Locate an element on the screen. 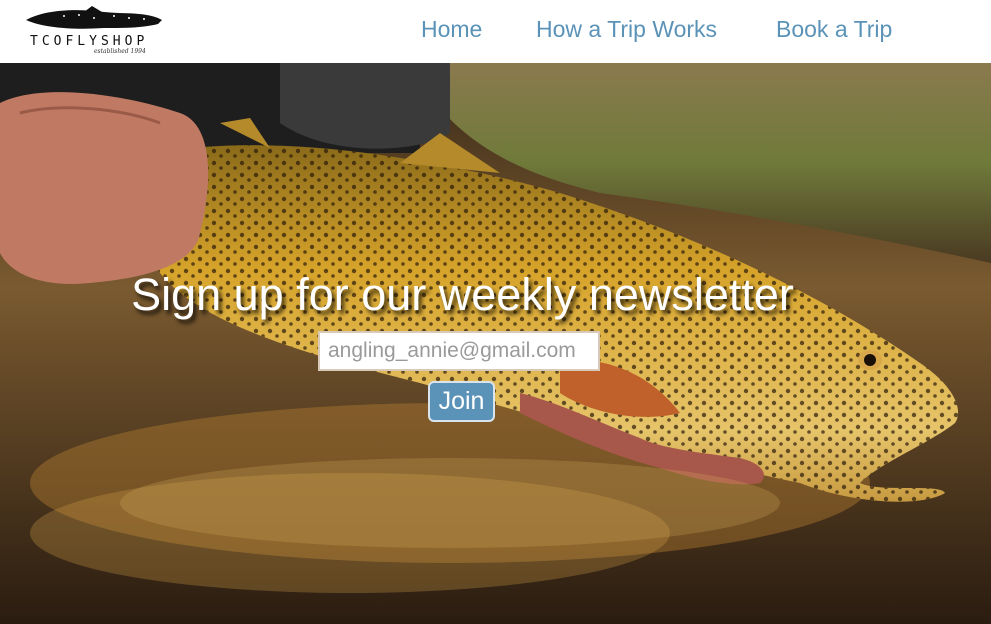  nav-book-a-trip-link: Book a Trip is located at coordinates (834, 29).